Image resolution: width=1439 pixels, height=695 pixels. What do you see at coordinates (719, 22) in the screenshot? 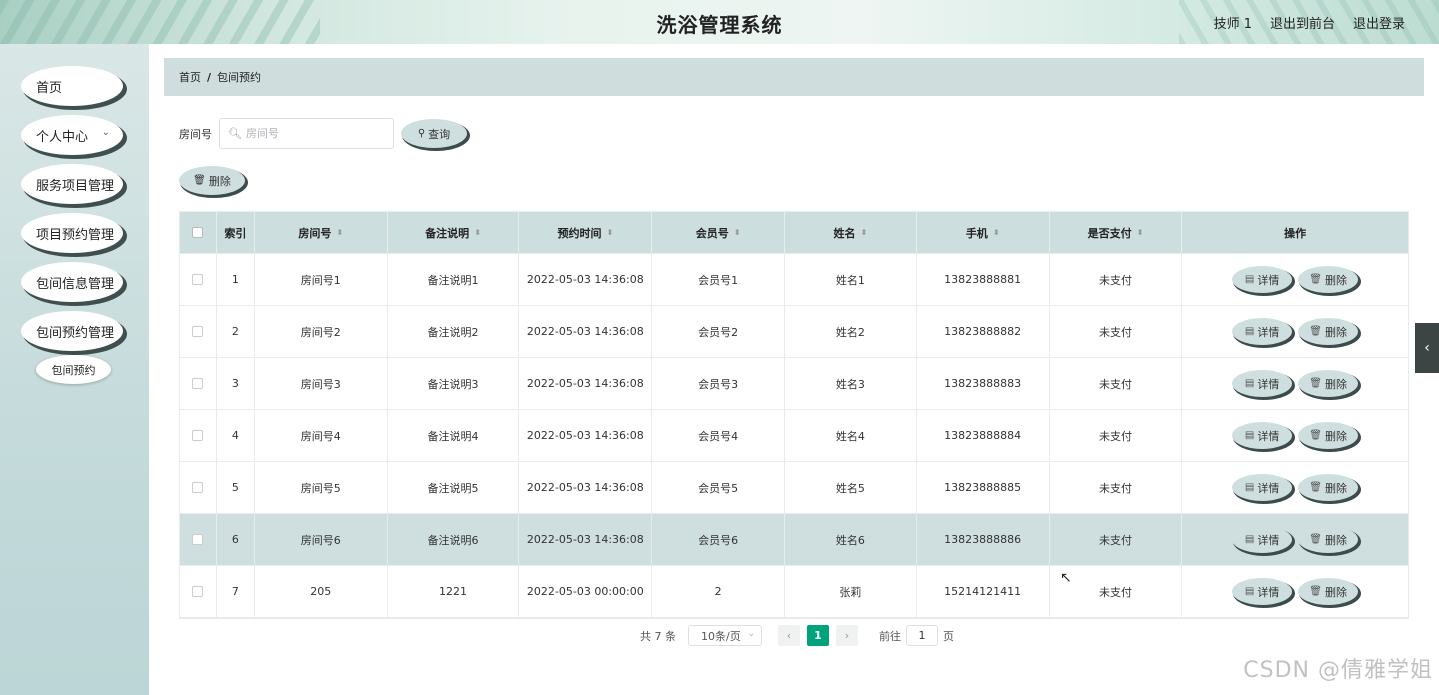
I see `app-header: 洗浴管理系统 技师 1 退出到前台 退出登录` at bounding box center [719, 22].